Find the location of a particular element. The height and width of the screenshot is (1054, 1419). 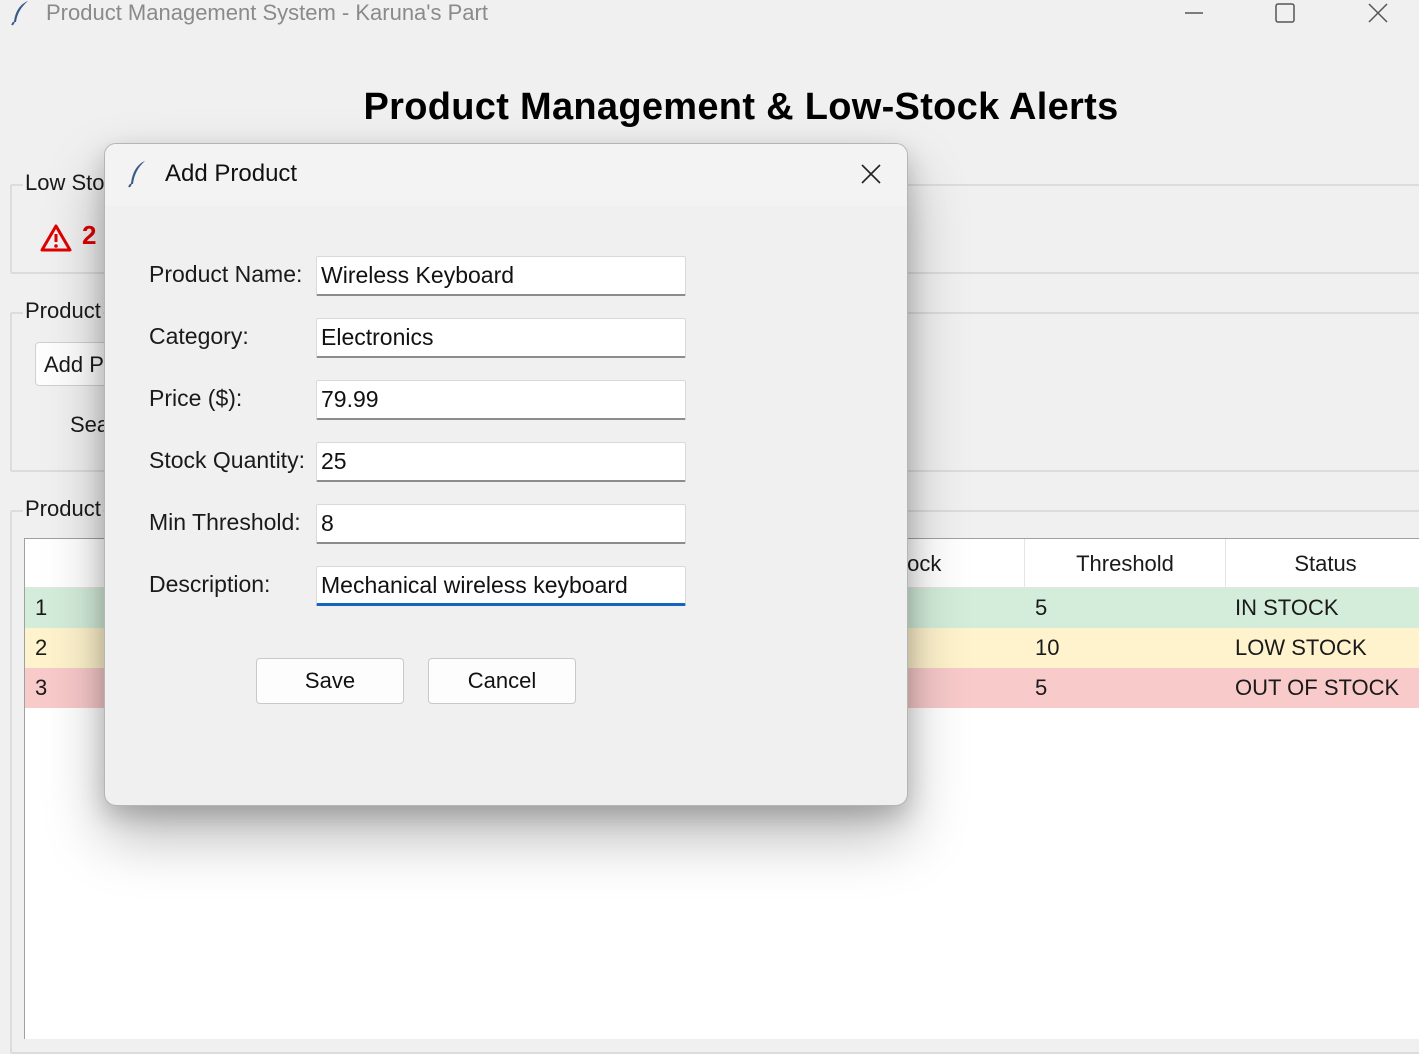

description-label: Description: is located at coordinates (210, 584).